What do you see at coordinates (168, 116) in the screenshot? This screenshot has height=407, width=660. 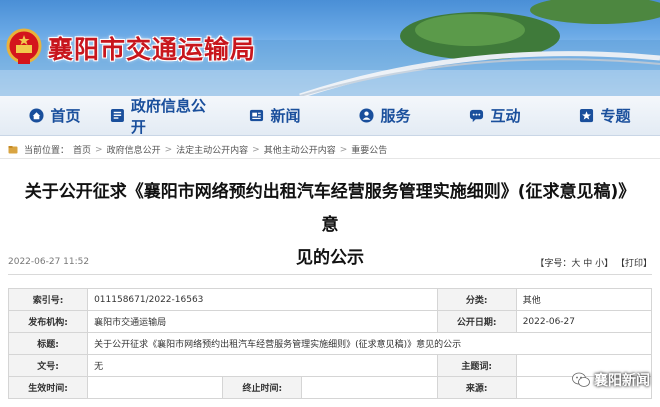 I see `nav-gov-info-label: 政府信息公开` at bounding box center [168, 116].